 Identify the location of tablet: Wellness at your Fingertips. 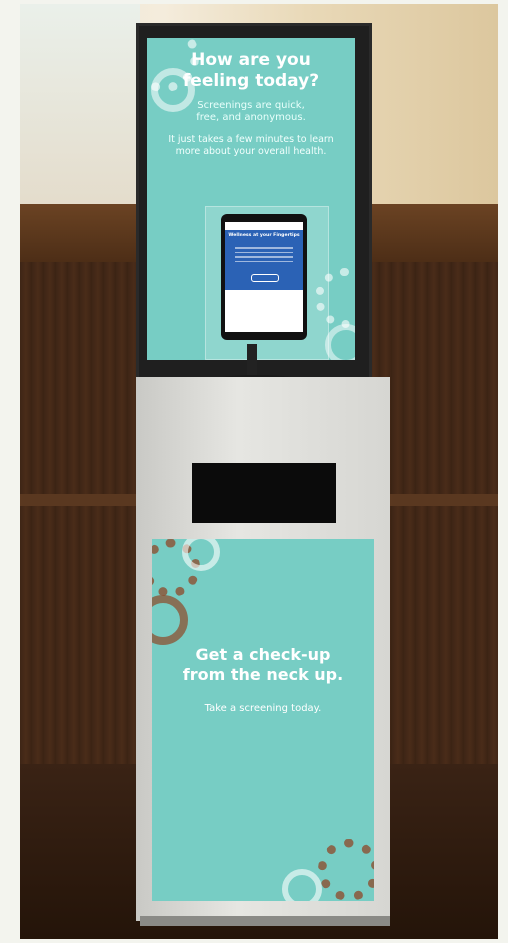
(264, 277).